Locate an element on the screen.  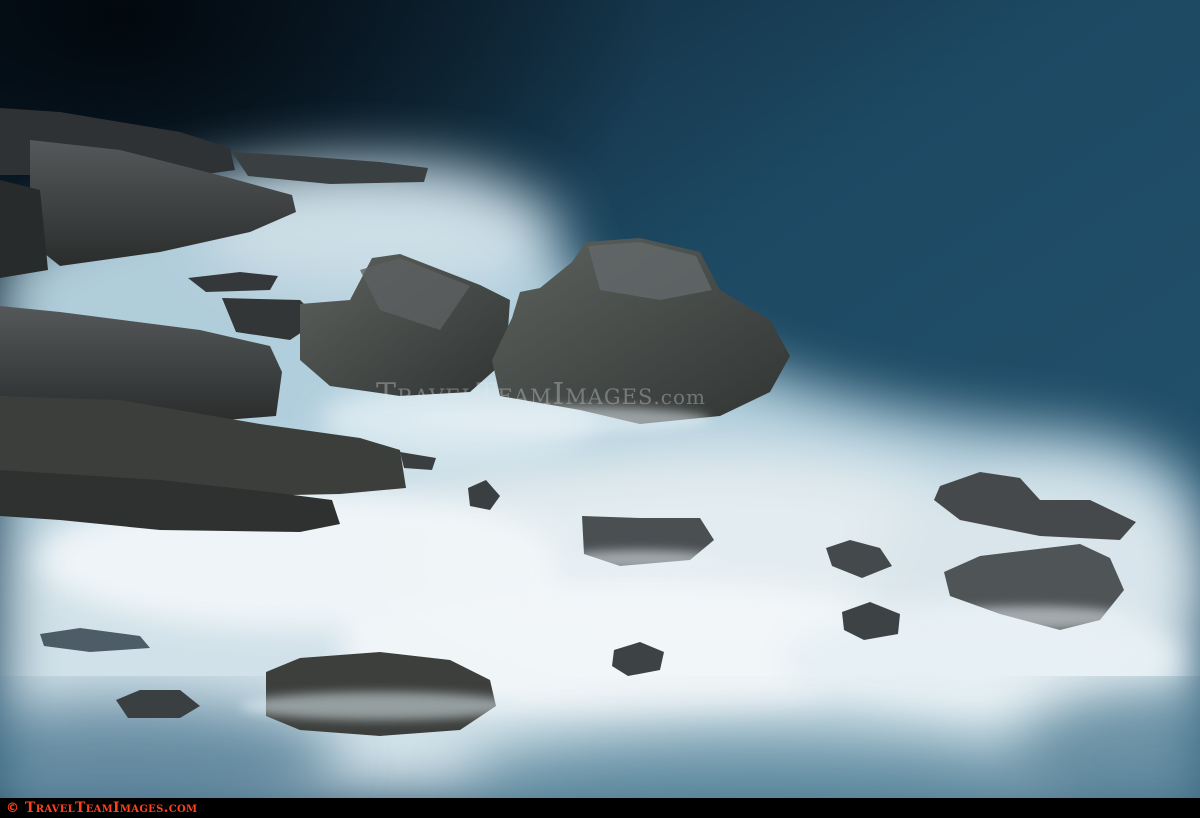
footer-bar: © TravelTeamImages.com is located at coordinates (600, 808).